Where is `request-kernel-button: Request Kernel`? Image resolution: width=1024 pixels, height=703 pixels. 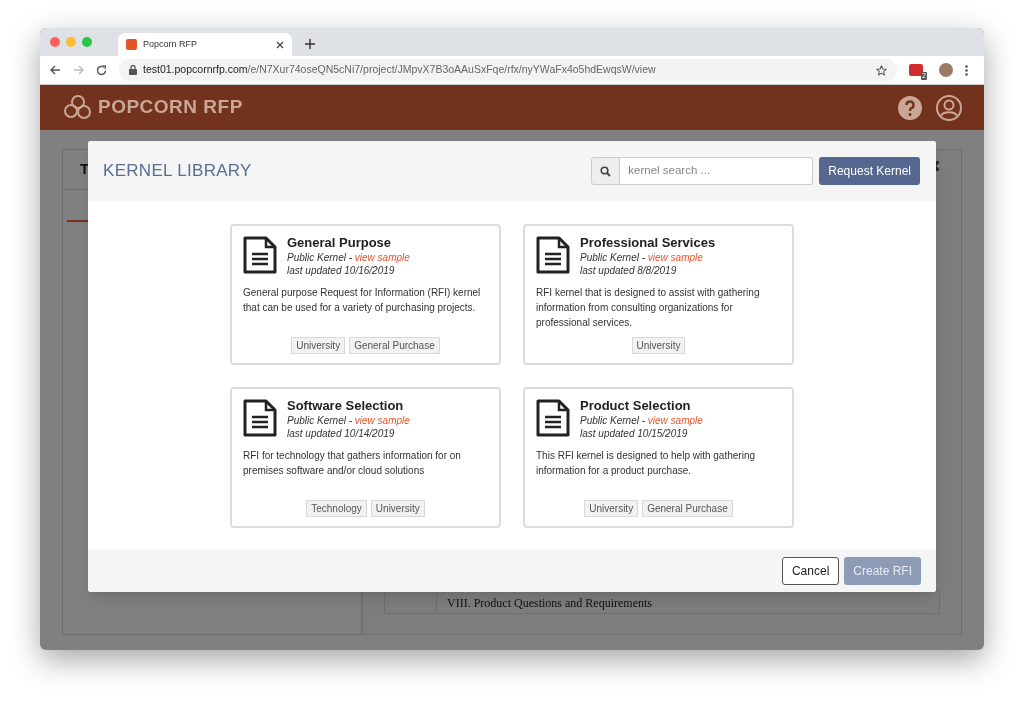
request-kernel-button: Request Kernel is located at coordinates (869, 171).